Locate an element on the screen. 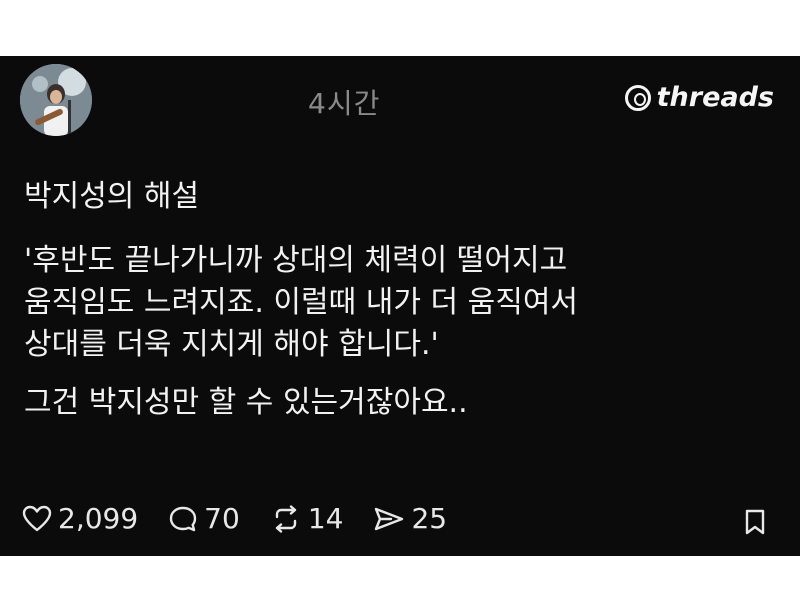  send-icon is located at coordinates (389, 518).